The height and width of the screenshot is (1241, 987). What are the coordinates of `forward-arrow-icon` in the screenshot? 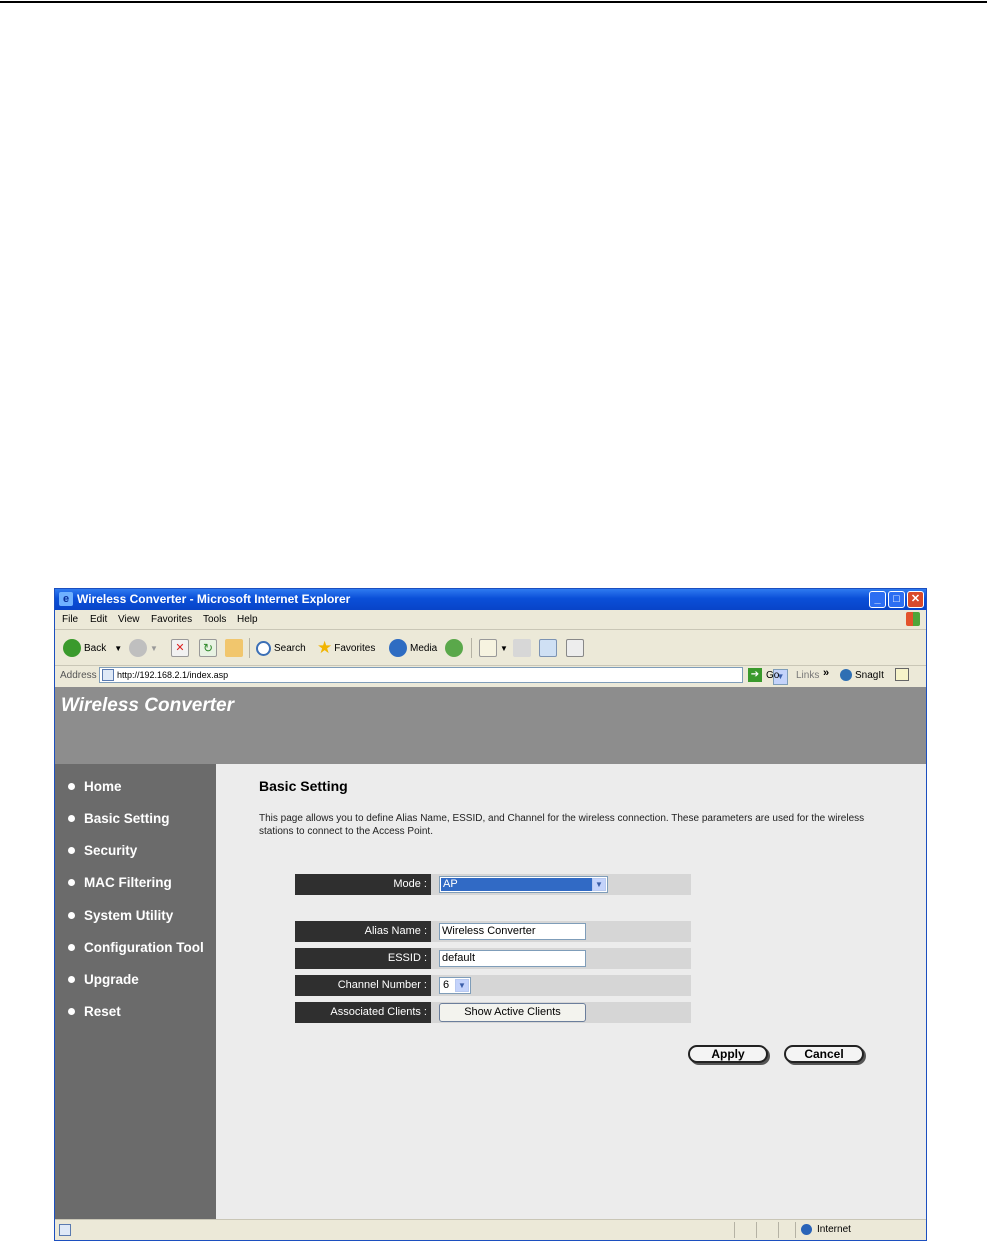 It's located at (138, 648).